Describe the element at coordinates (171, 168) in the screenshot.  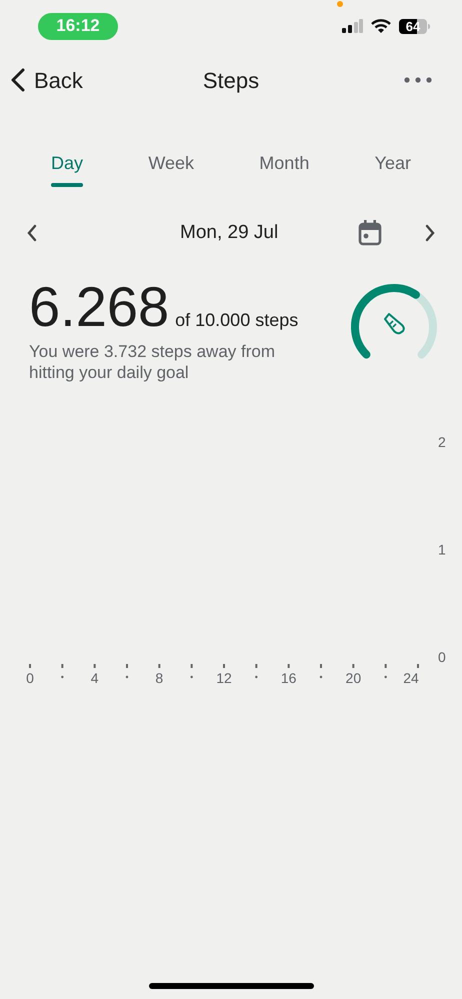
I see `tab: Week` at that location.